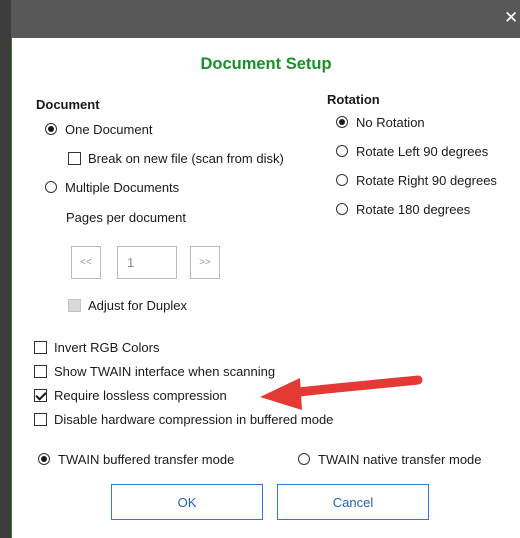 This screenshot has height=538, width=520. What do you see at coordinates (146, 459) in the screenshot?
I see `twain-buffered-label: TWAIN buffered transfer mode` at bounding box center [146, 459].